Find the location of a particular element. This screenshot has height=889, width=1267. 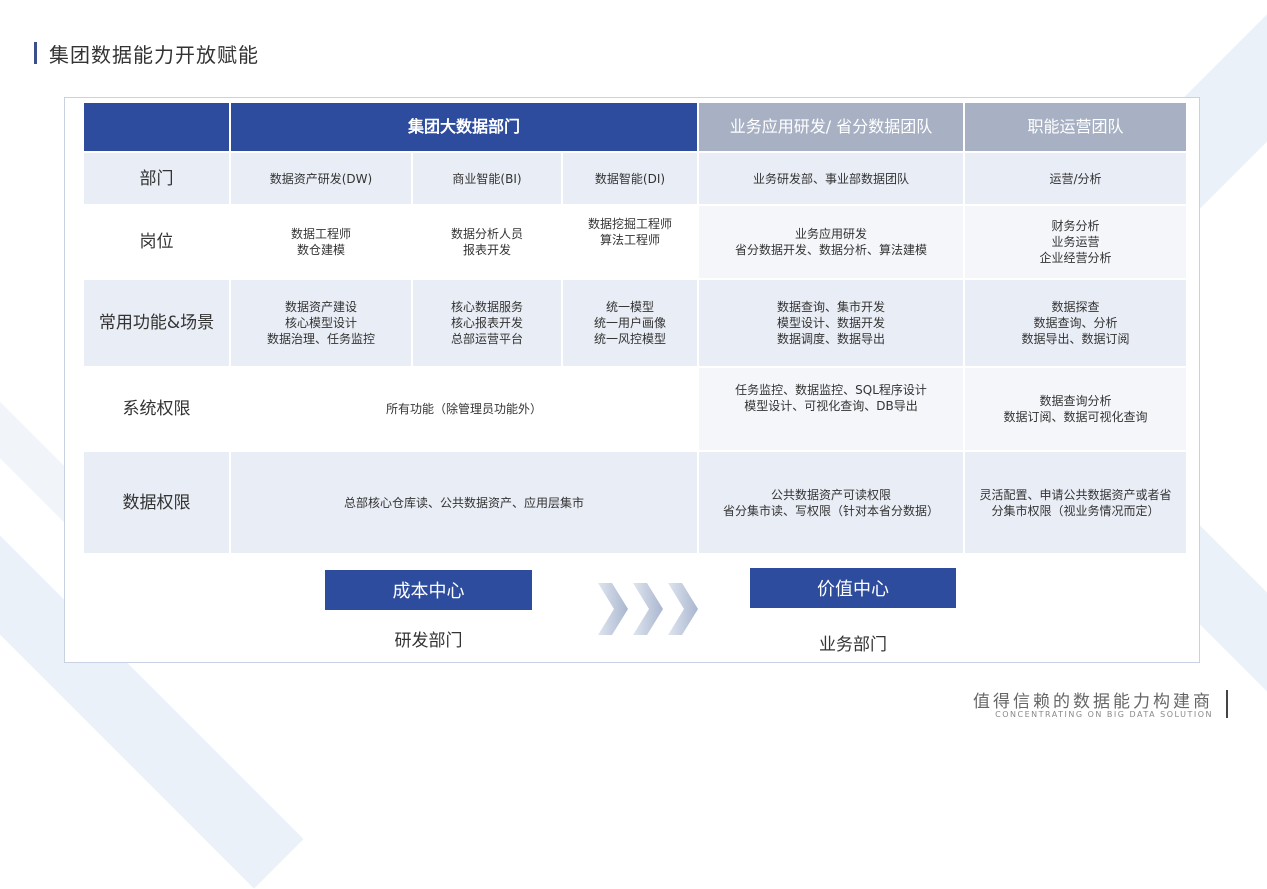

scene-bi: 核心数据服务 核心报表开发 总部运营平台 is located at coordinates (487, 323).